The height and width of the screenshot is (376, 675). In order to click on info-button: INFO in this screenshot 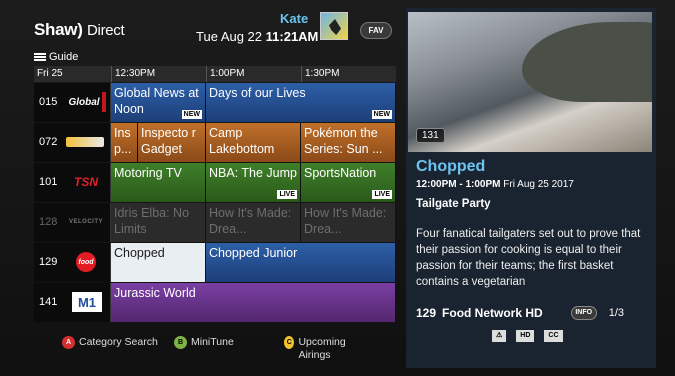, I will do `click(583, 313)`.